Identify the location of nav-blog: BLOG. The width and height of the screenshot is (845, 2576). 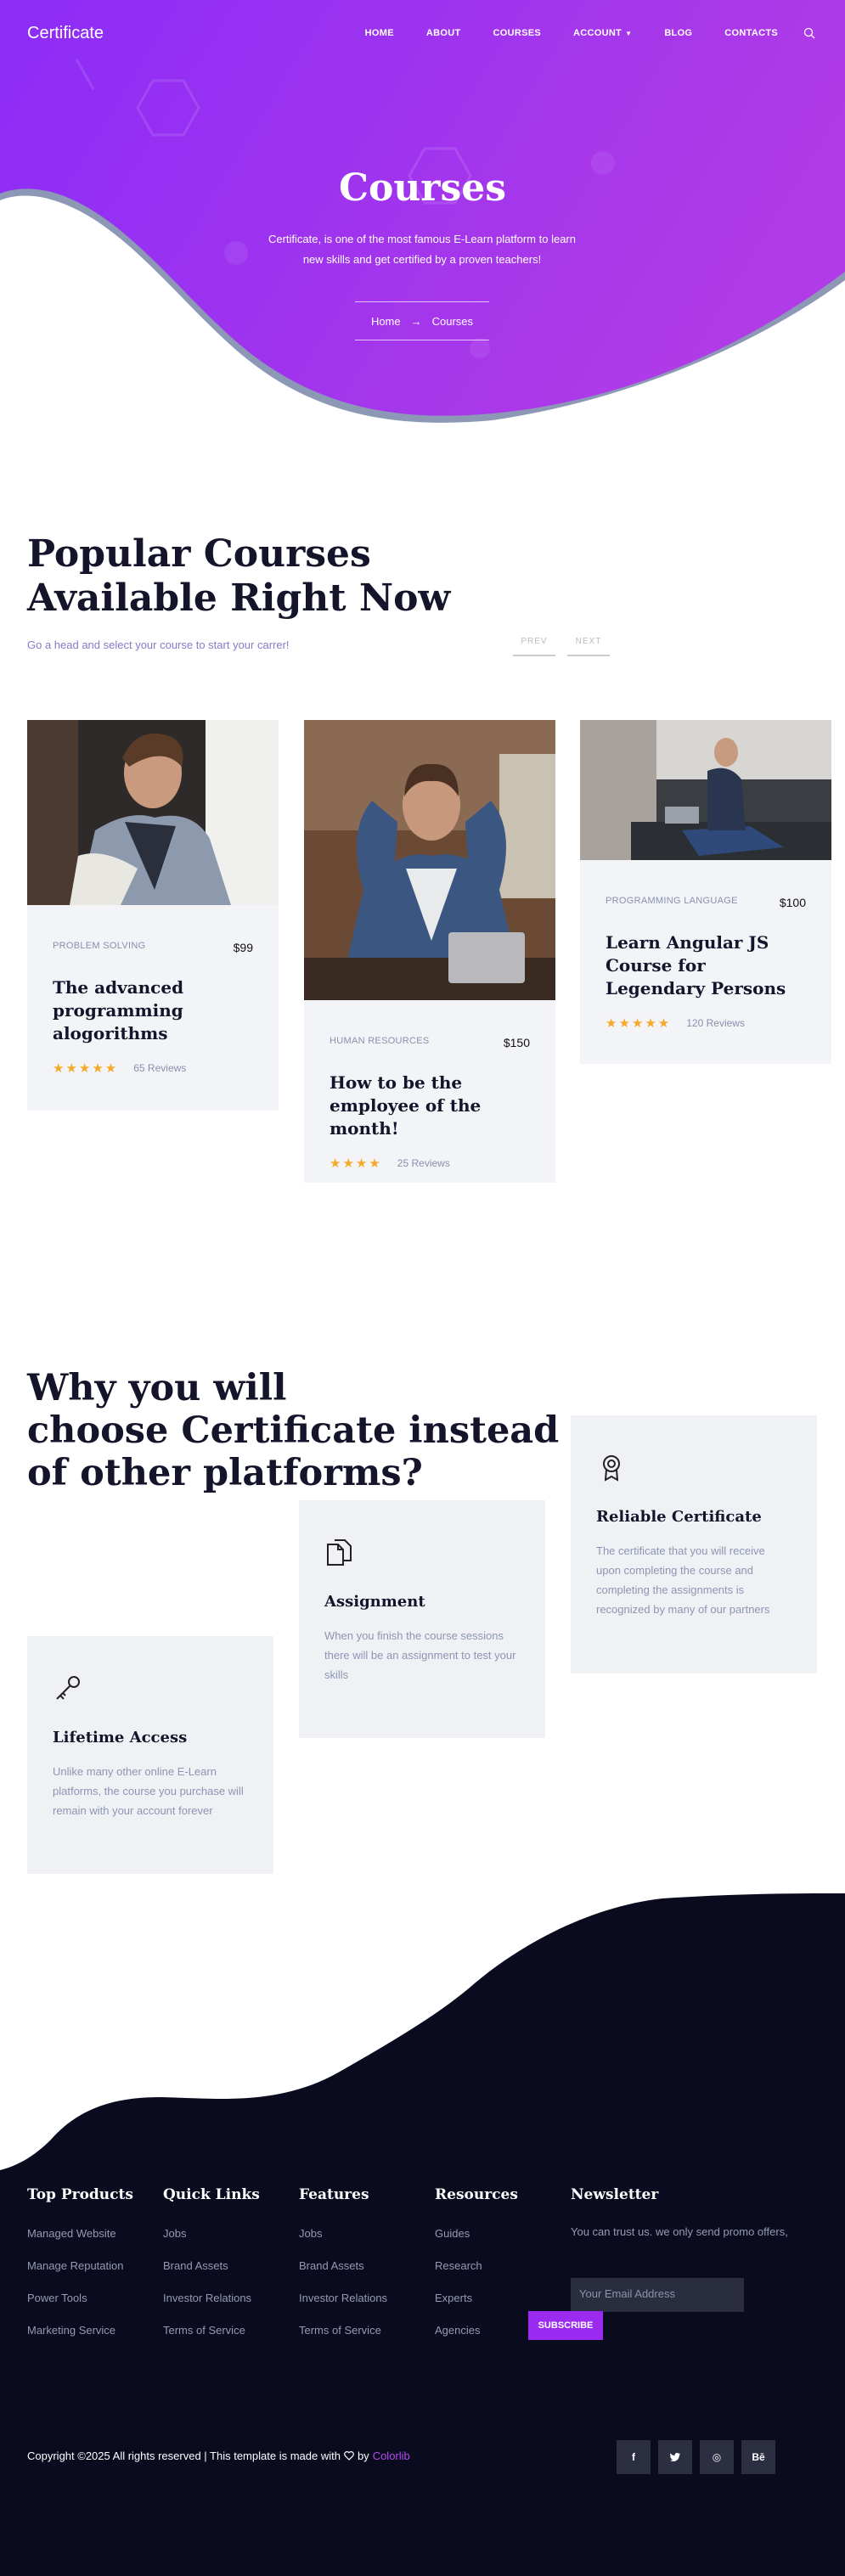
(678, 33).